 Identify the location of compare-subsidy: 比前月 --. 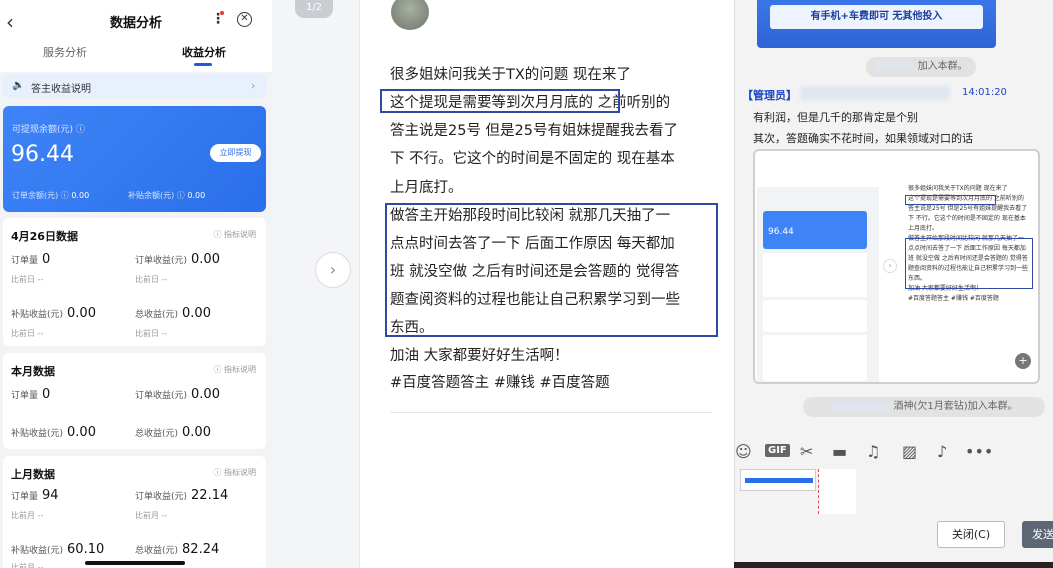
(27, 565).